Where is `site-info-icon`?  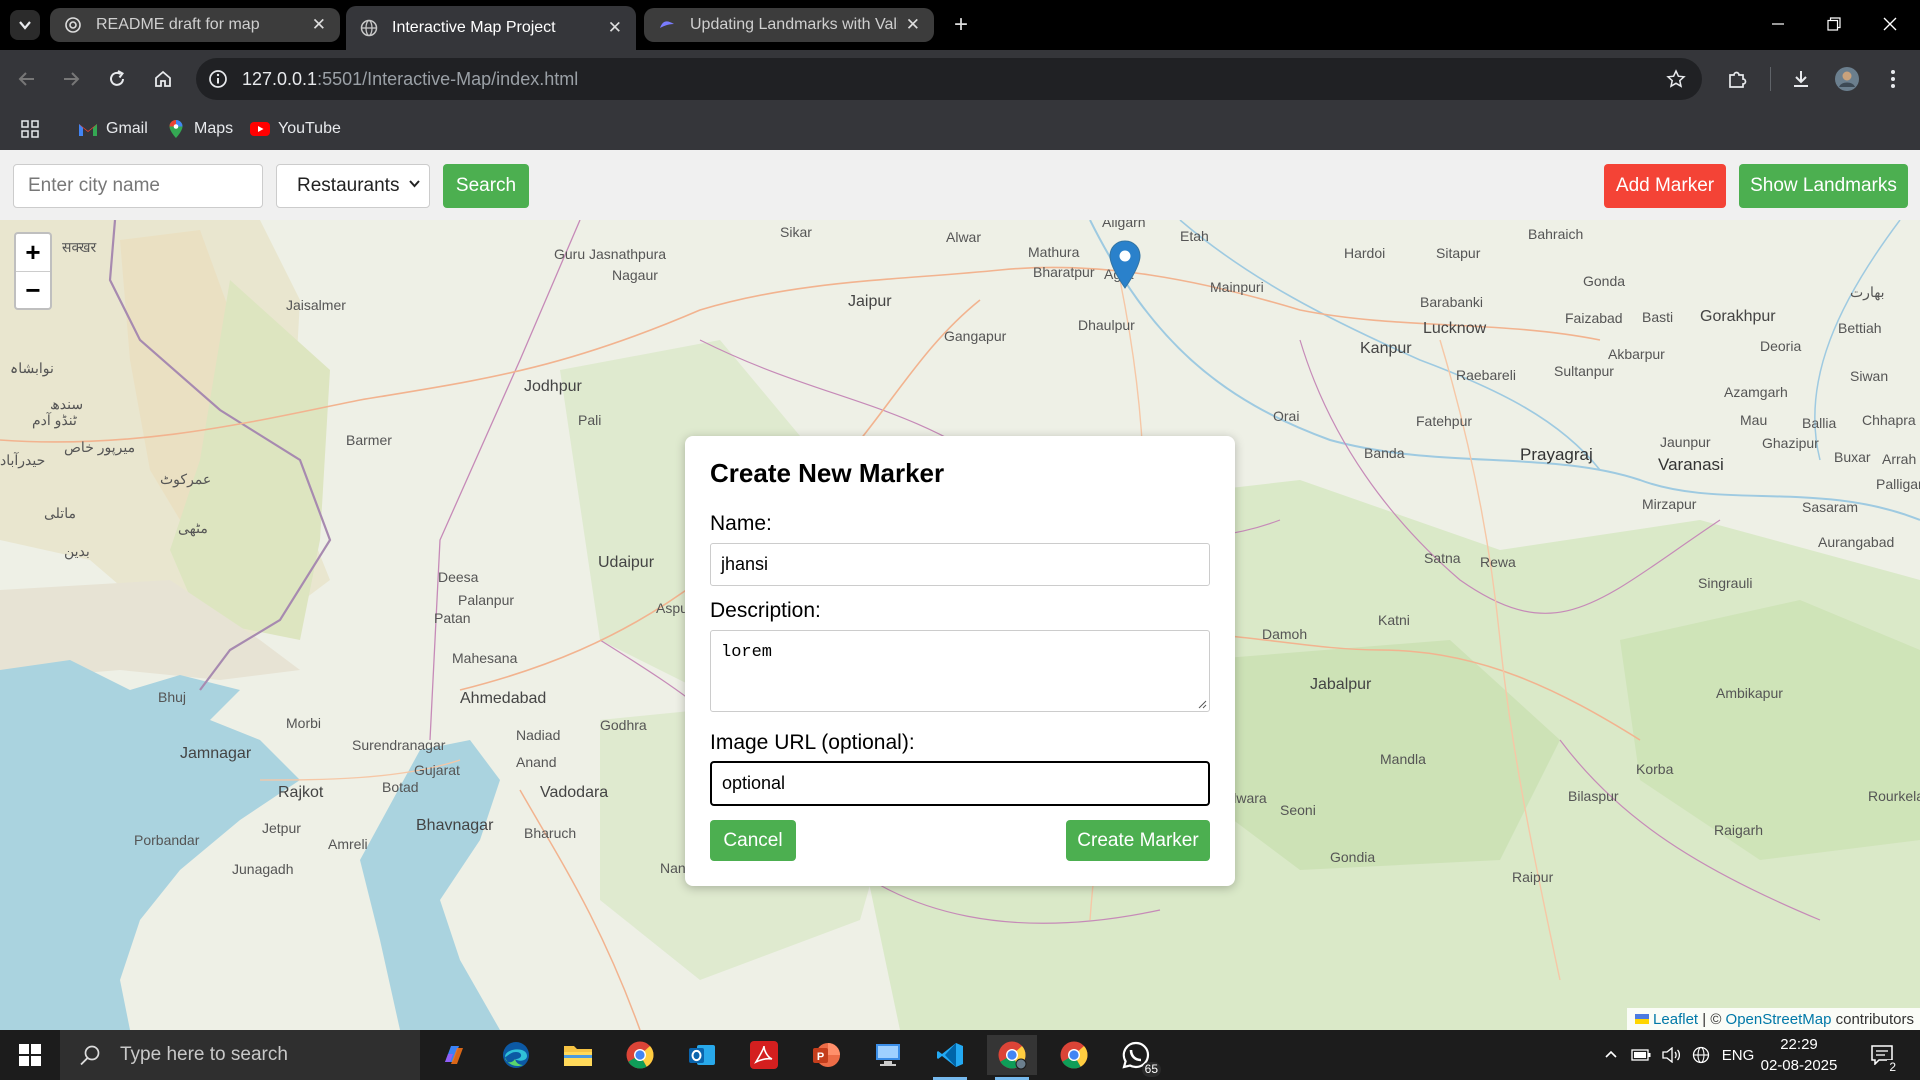
site-info-icon is located at coordinates (218, 79).